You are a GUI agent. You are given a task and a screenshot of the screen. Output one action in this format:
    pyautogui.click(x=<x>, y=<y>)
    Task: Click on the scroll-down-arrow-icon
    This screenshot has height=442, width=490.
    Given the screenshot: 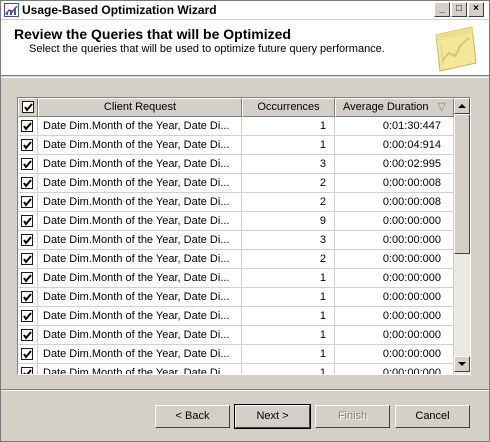 What is the action you would take?
    pyautogui.click(x=462, y=364)
    